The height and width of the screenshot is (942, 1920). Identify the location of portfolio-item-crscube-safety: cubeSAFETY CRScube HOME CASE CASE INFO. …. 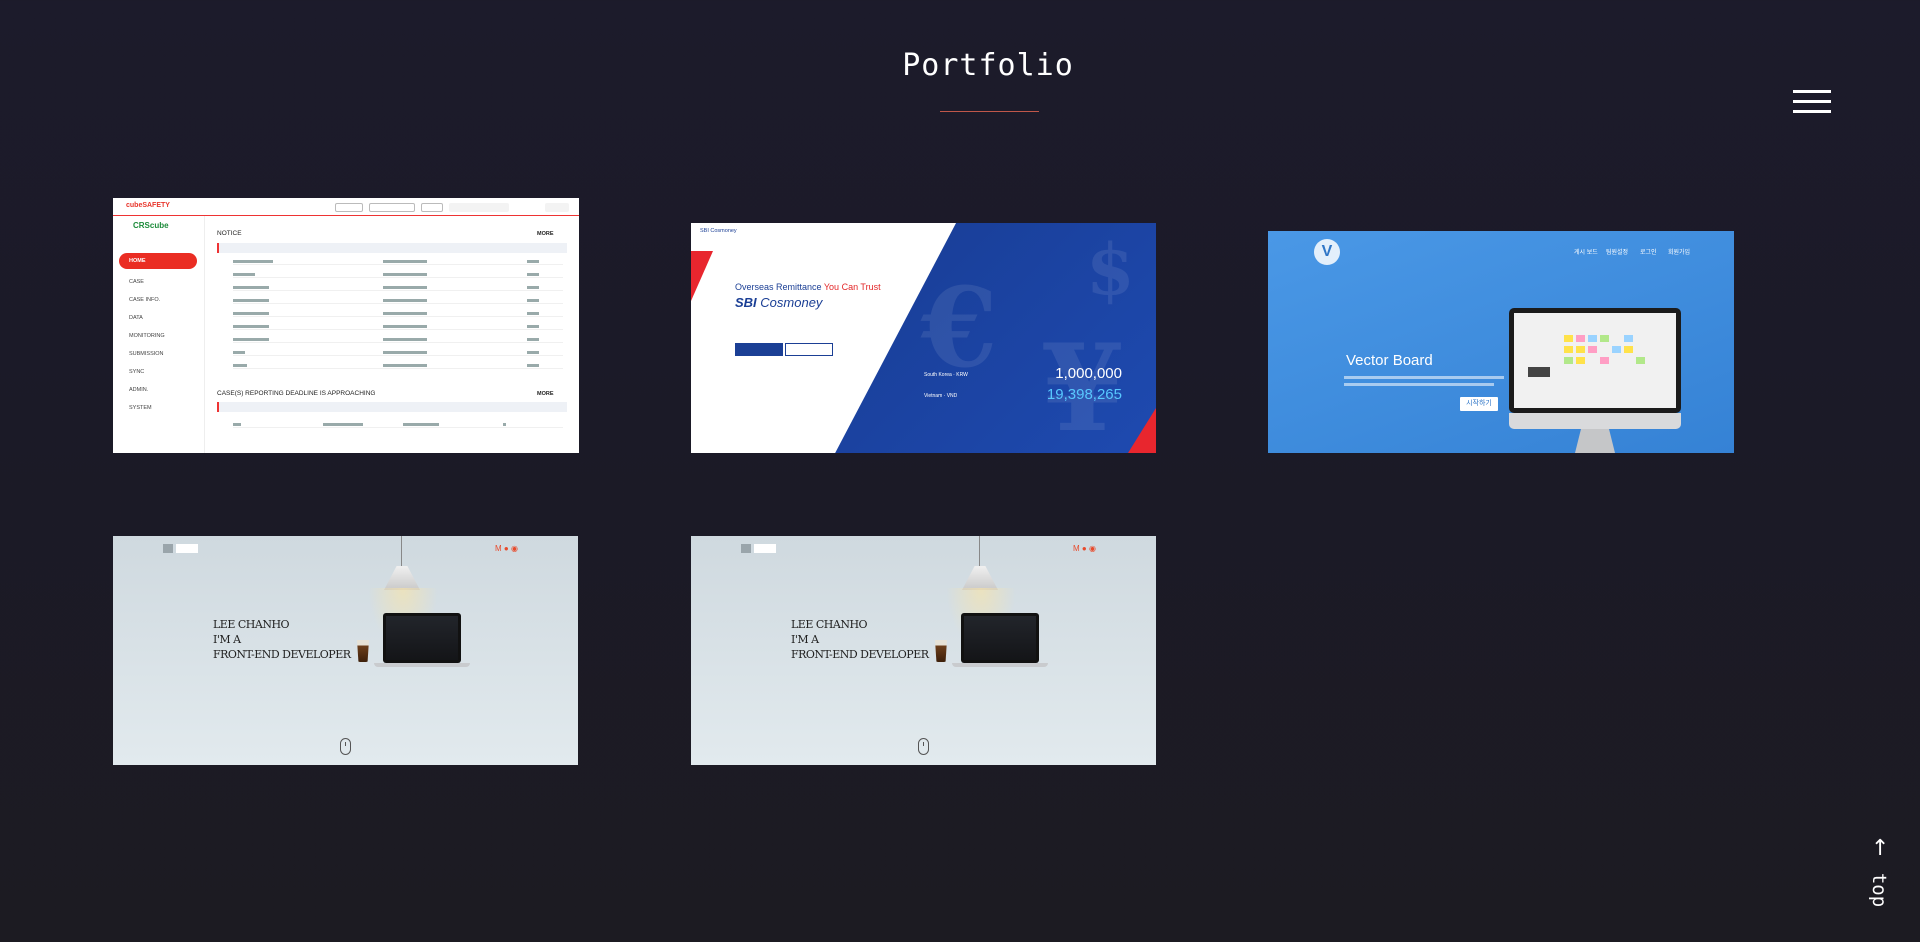
(346, 325).